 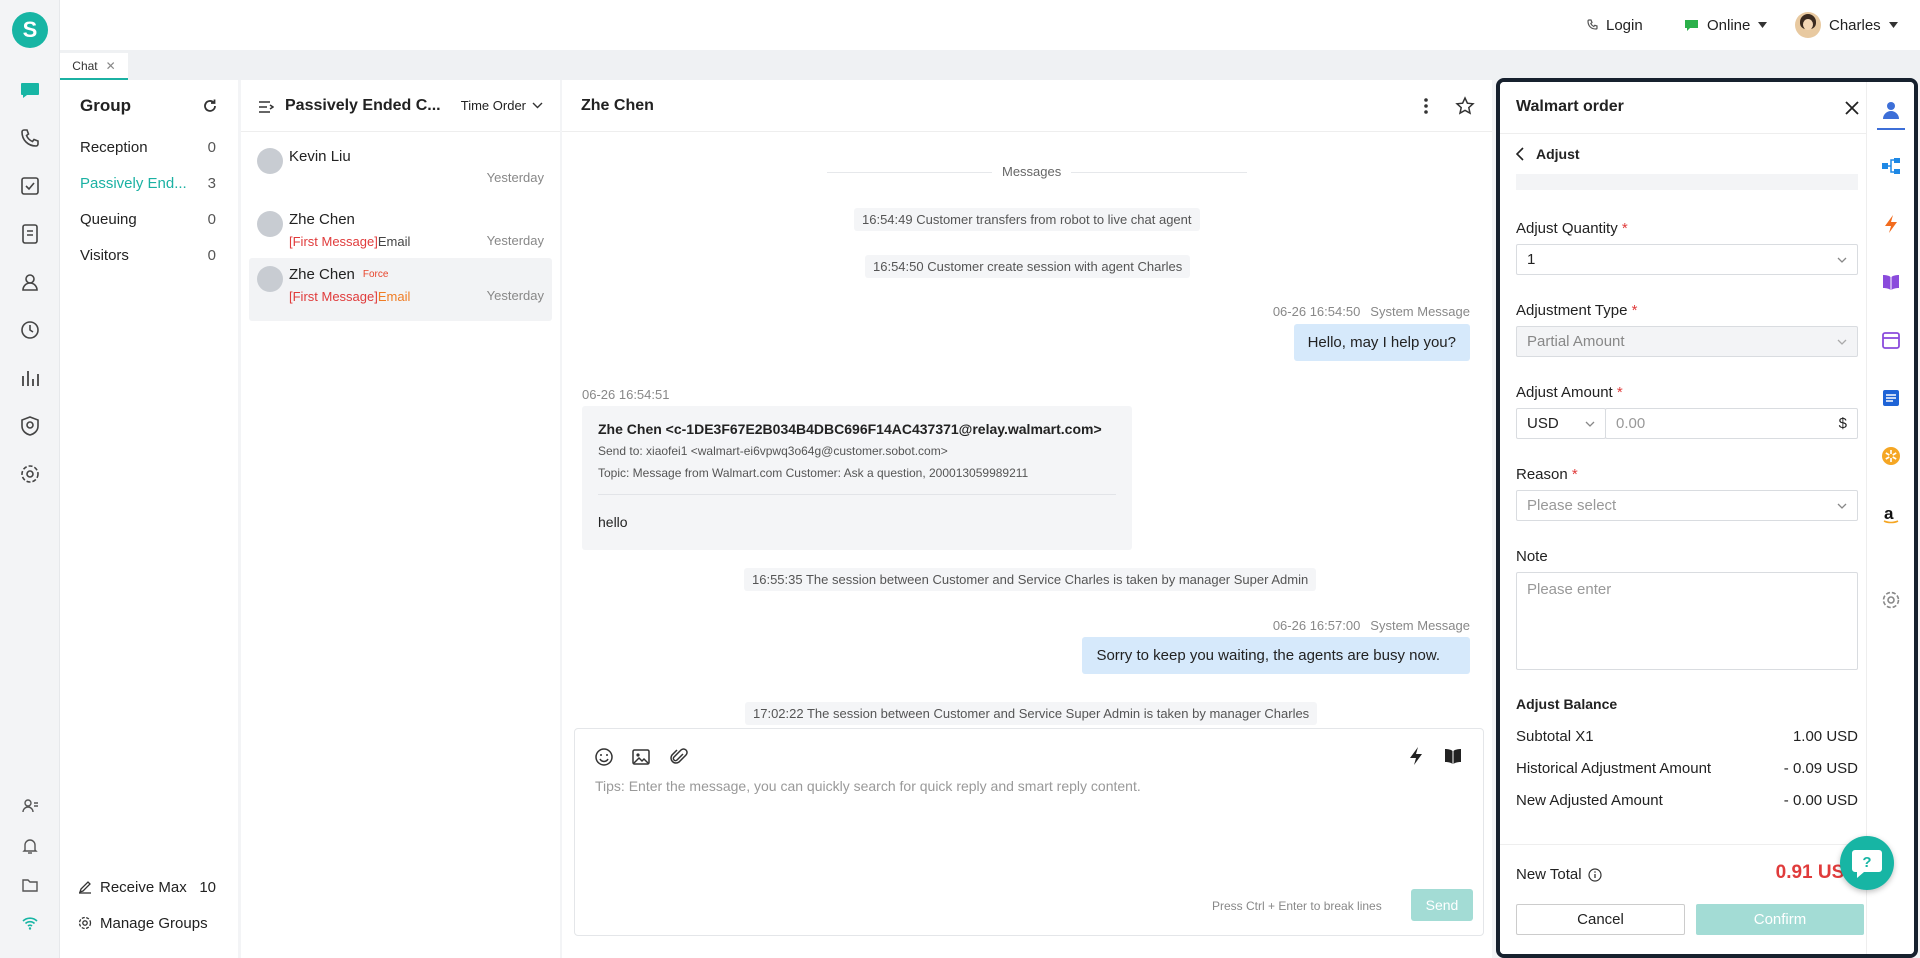 What do you see at coordinates (400, 171) in the screenshot?
I see `session-item: Kevin Liu Yesterday` at bounding box center [400, 171].